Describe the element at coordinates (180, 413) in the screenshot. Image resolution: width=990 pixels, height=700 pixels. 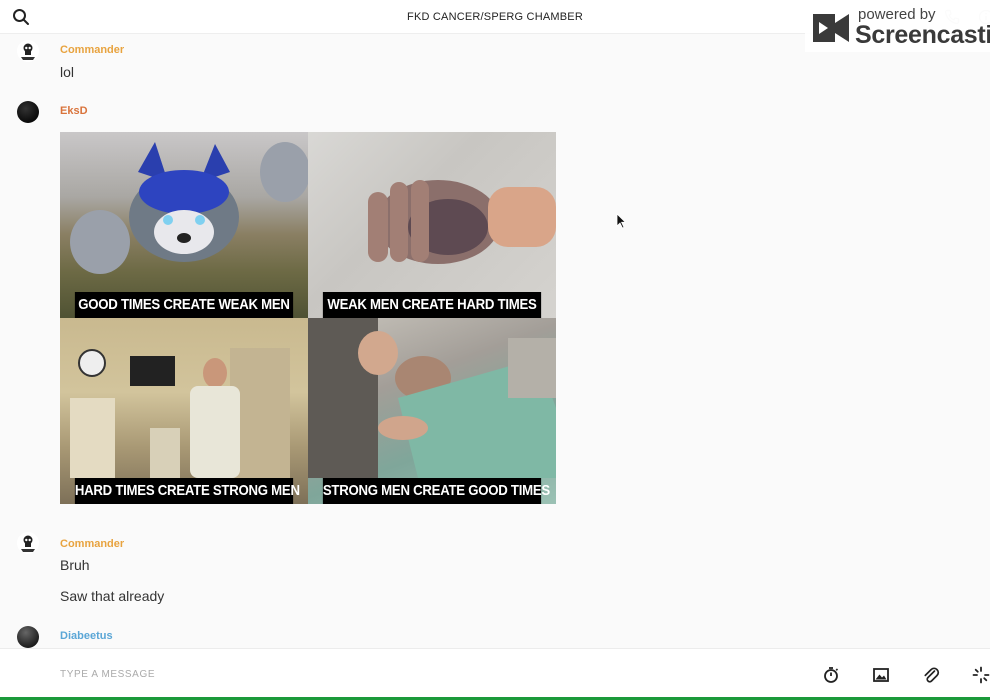
I see `hospital-room-illustration` at that location.